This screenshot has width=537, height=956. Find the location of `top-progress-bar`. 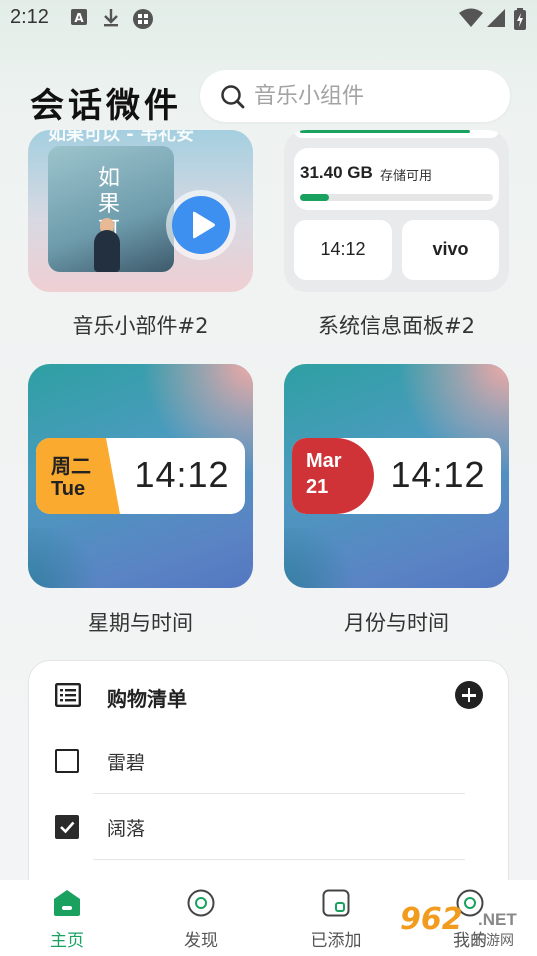

top-progress-bar is located at coordinates (396, 134).